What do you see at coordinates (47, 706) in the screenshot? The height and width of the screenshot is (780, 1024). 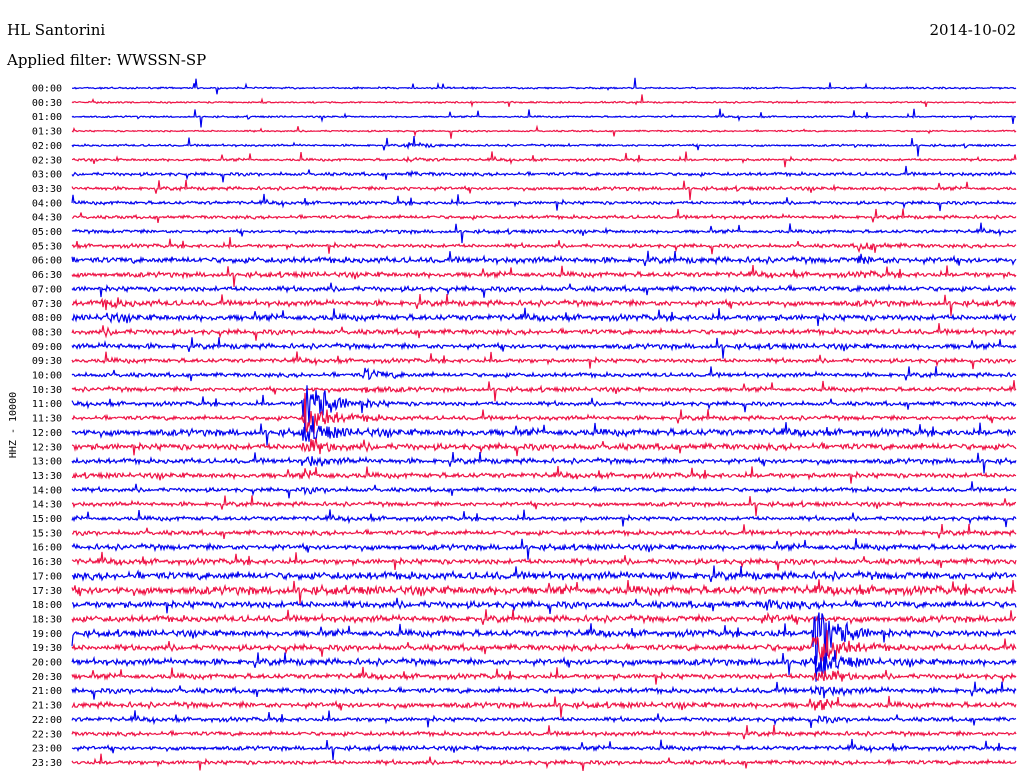 I see `row-time-label: 21:30` at bounding box center [47, 706].